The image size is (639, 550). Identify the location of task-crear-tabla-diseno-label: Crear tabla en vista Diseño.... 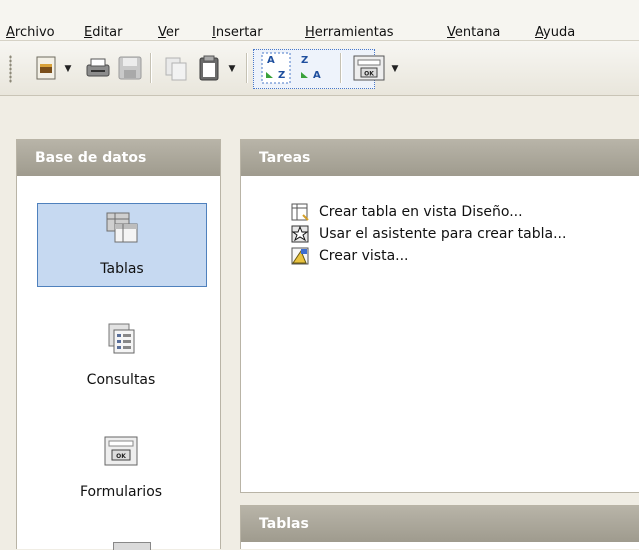
(421, 212).